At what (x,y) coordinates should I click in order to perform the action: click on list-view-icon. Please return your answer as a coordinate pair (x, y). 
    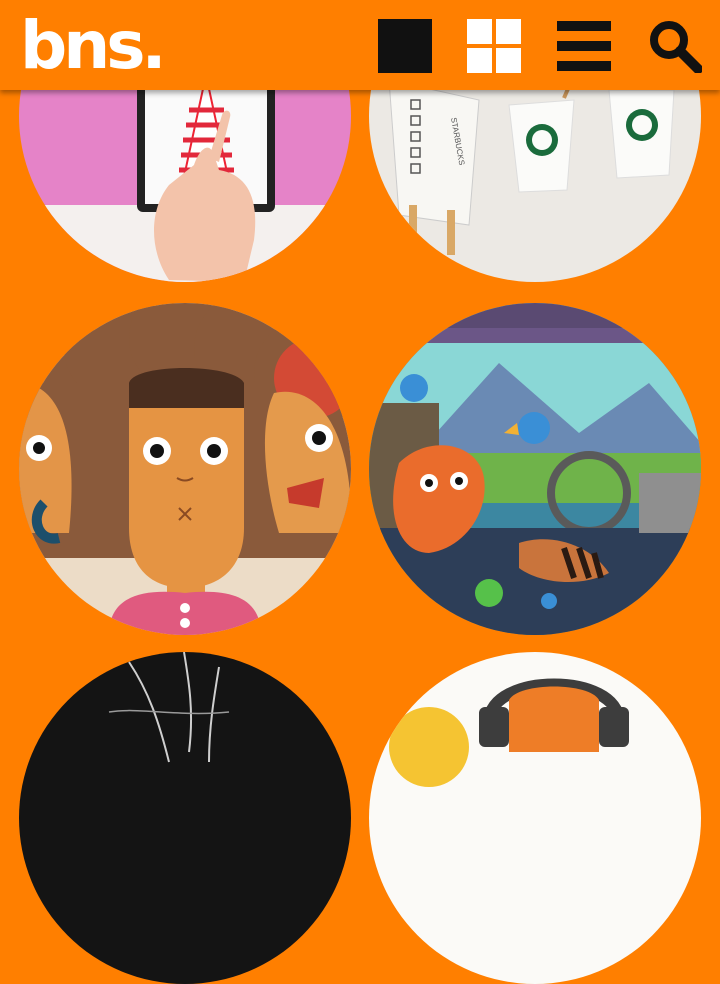
    Looking at the image, I should click on (584, 46).